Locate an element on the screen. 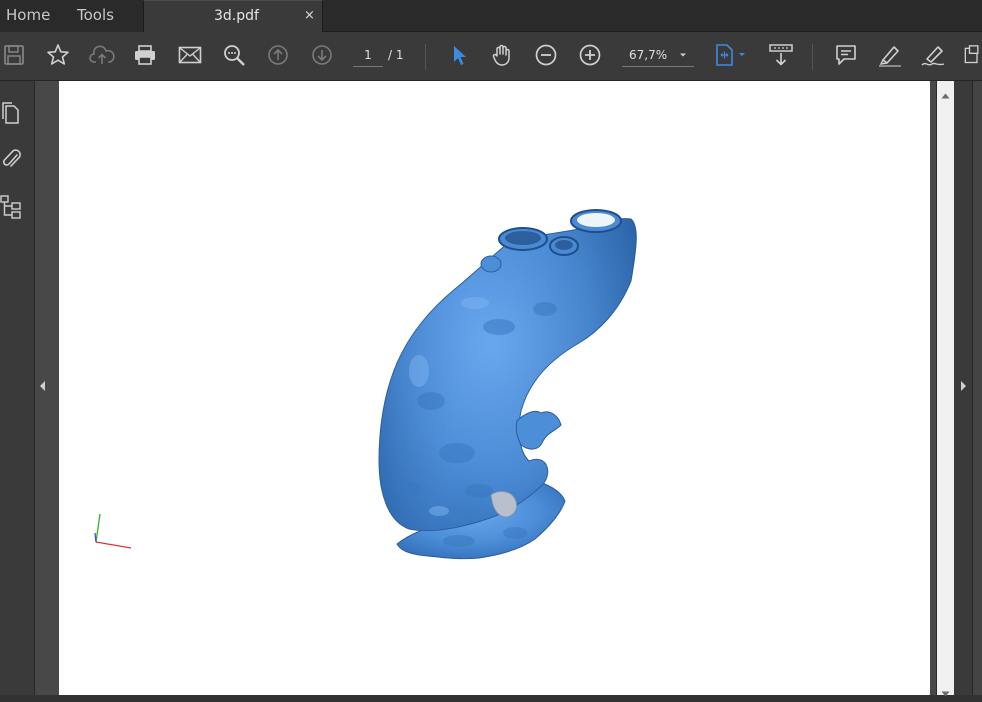 This screenshot has width=982, height=702. email-icon is located at coordinates (190, 55).